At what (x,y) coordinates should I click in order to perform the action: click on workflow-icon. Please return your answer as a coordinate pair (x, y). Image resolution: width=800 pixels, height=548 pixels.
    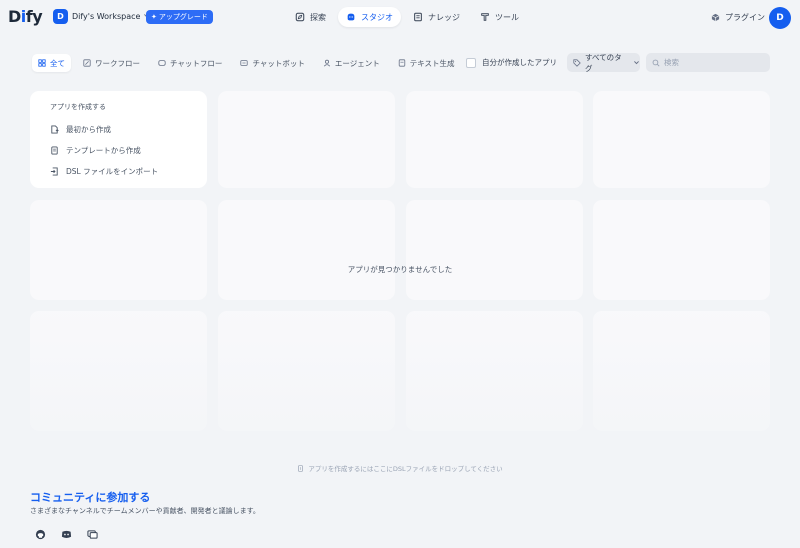
    Looking at the image, I should click on (87, 63).